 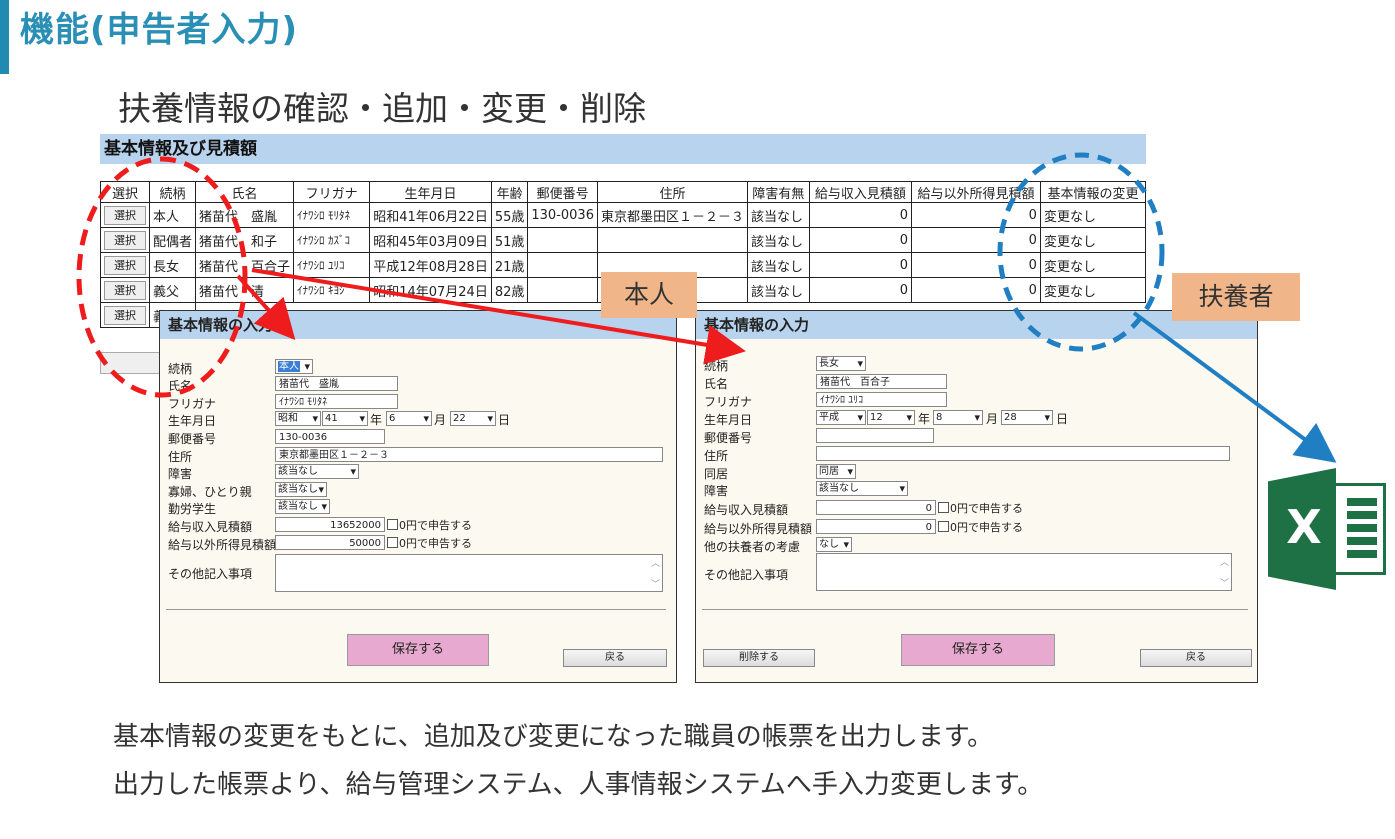 What do you see at coordinates (498, 316) in the screenshot?
I see `red-arrow-to-dependent-dialog` at bounding box center [498, 316].